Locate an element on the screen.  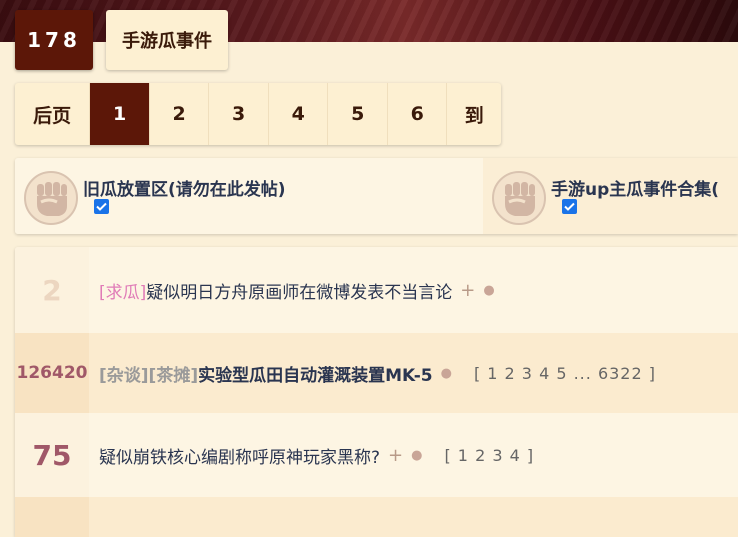
forum-name-tab: 手游瓜事件 is located at coordinates (167, 40).